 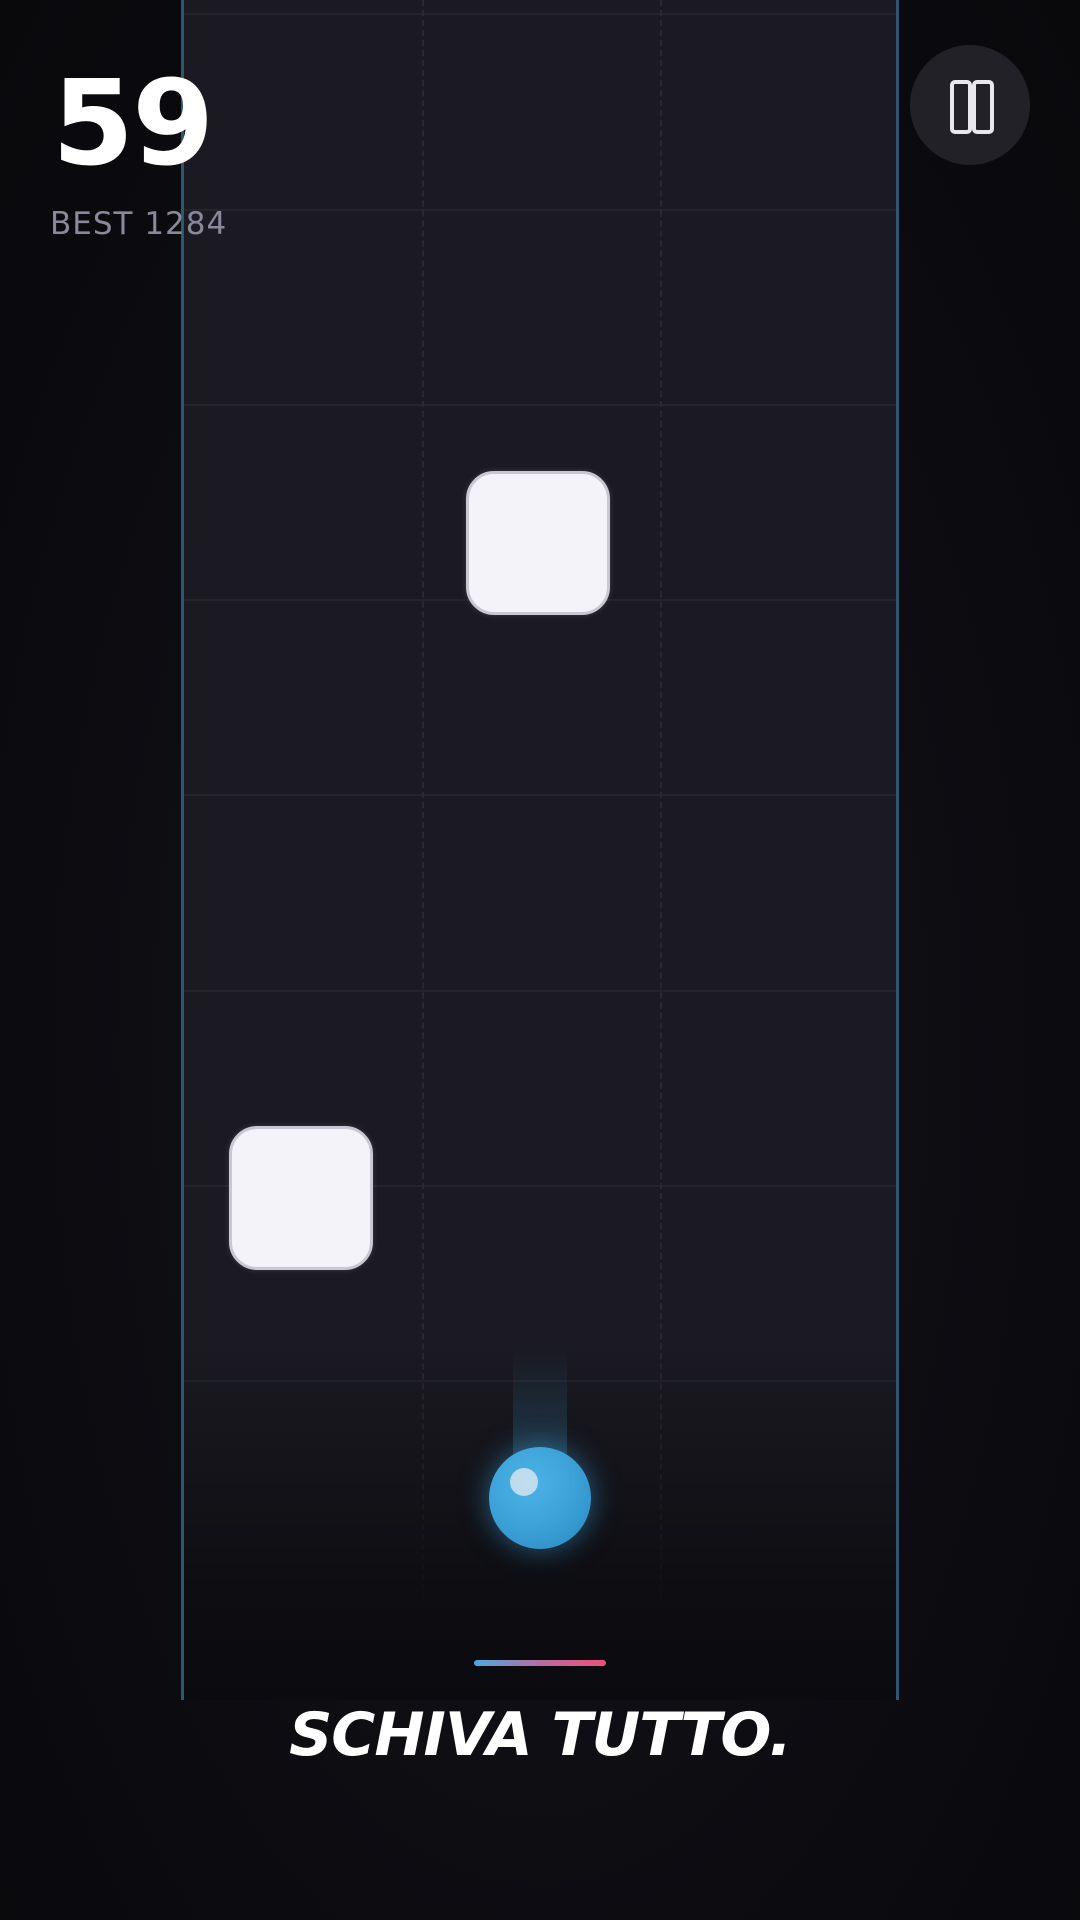 What do you see at coordinates (139, 224) in the screenshot?
I see `best-score: BEST 1284` at bounding box center [139, 224].